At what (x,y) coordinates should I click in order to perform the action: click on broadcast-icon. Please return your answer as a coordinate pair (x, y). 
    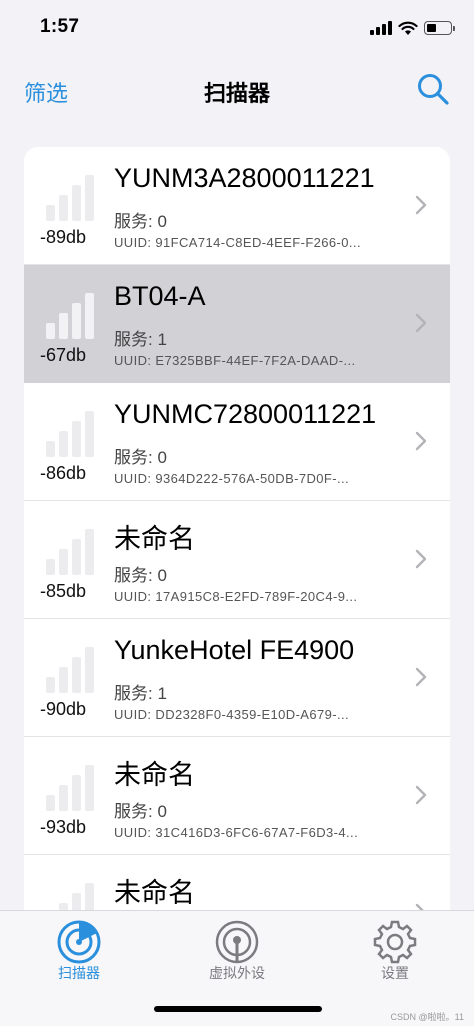
    Looking at the image, I should click on (237, 942).